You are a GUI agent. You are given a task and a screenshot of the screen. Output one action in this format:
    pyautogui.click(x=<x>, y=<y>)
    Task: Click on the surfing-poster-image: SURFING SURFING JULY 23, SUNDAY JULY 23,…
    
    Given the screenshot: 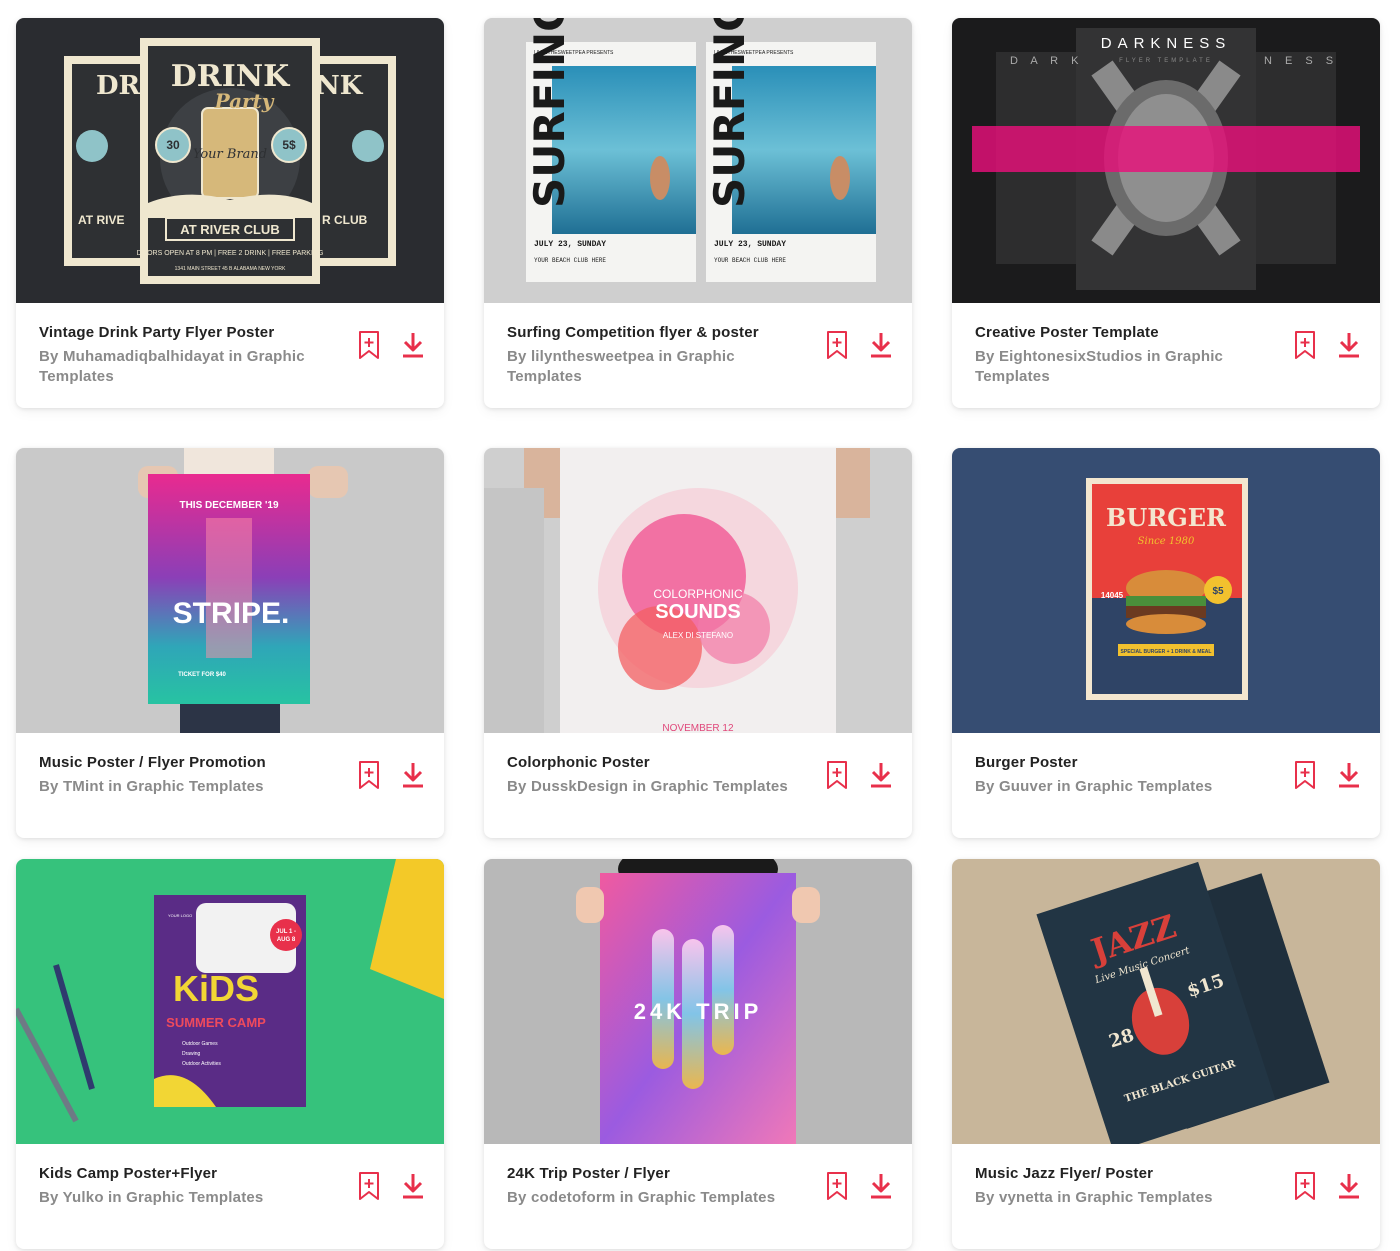 What is the action you would take?
    pyautogui.click(x=700, y=150)
    